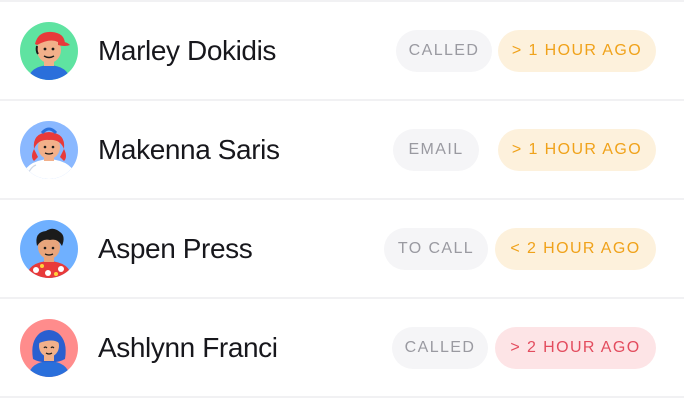  I want to click on status-badge: TO CALL, so click(436, 248).